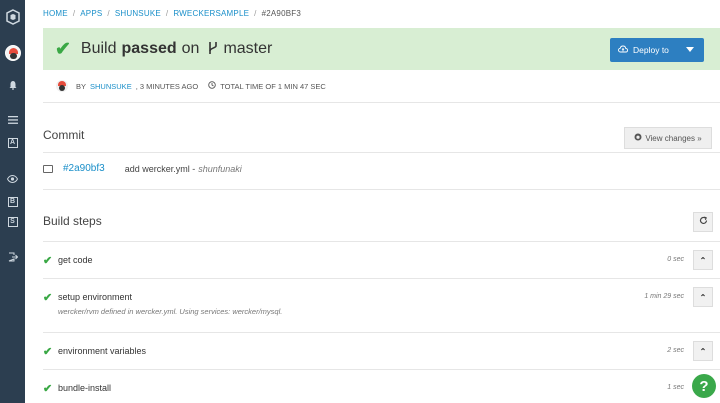  What do you see at coordinates (704, 386) in the screenshot?
I see `help-button: ?` at bounding box center [704, 386].